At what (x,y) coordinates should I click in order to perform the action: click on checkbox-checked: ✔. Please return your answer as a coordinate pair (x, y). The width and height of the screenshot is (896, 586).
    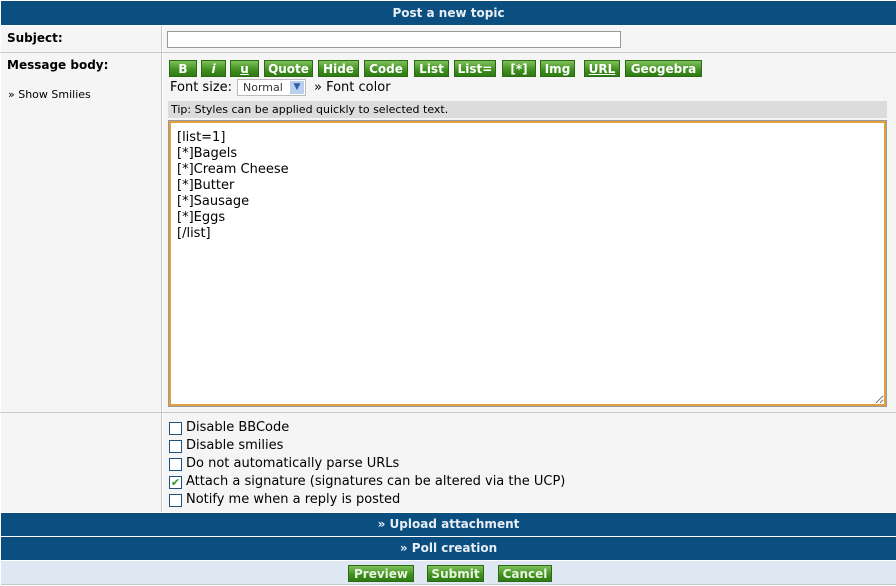
    Looking at the image, I should click on (175, 482).